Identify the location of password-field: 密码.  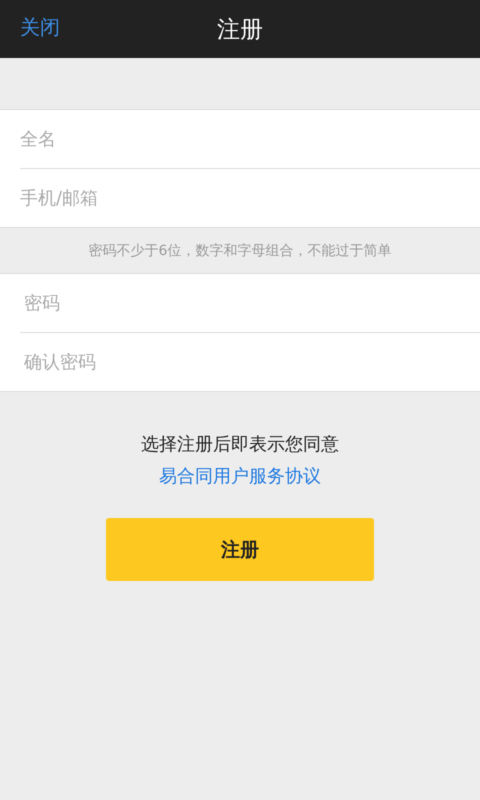
(240, 303).